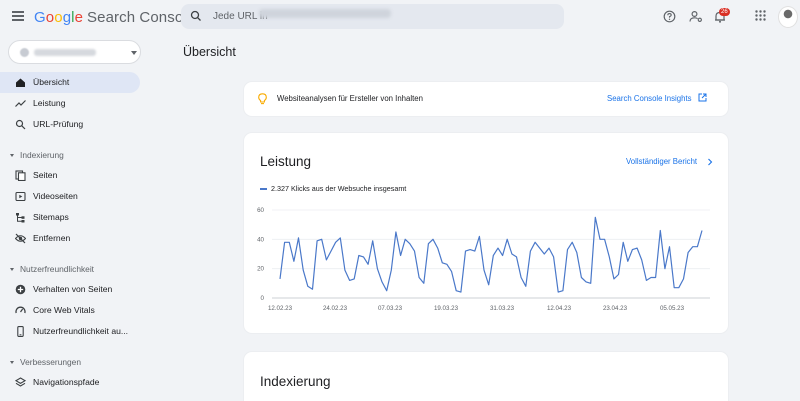 Image resolution: width=800 pixels, height=401 pixels. Describe the element at coordinates (18, 16) in the screenshot. I see `hamburger-menu-icon` at that location.